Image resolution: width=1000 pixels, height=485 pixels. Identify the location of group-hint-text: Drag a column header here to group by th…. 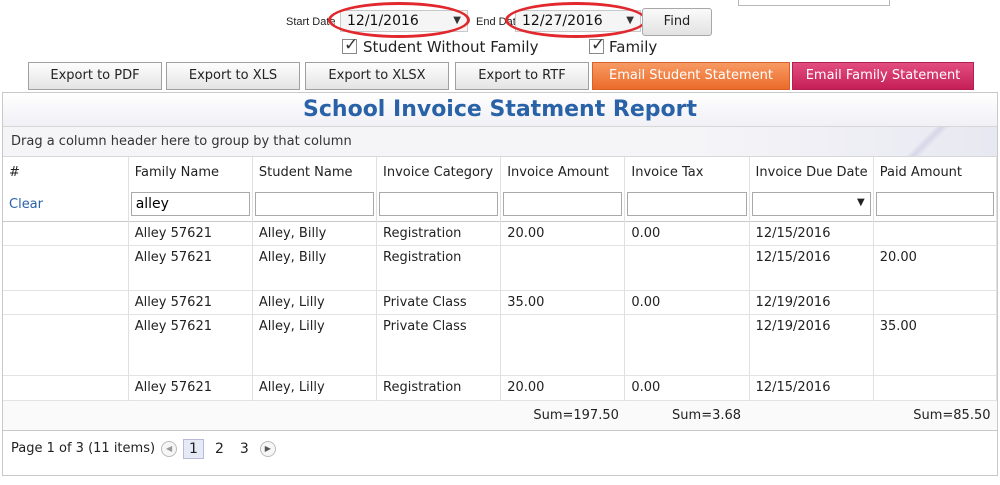
(181, 141).